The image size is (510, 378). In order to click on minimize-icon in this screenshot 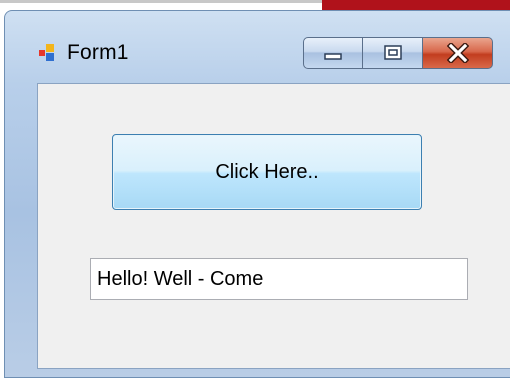, I will do `click(333, 56)`.